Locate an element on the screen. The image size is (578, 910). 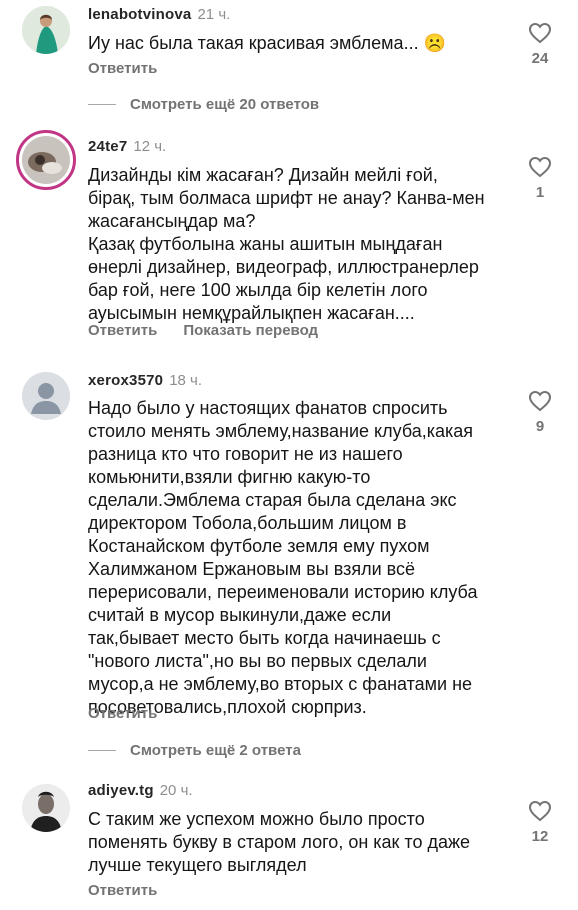
avatar-image is located at coordinates (46, 160).